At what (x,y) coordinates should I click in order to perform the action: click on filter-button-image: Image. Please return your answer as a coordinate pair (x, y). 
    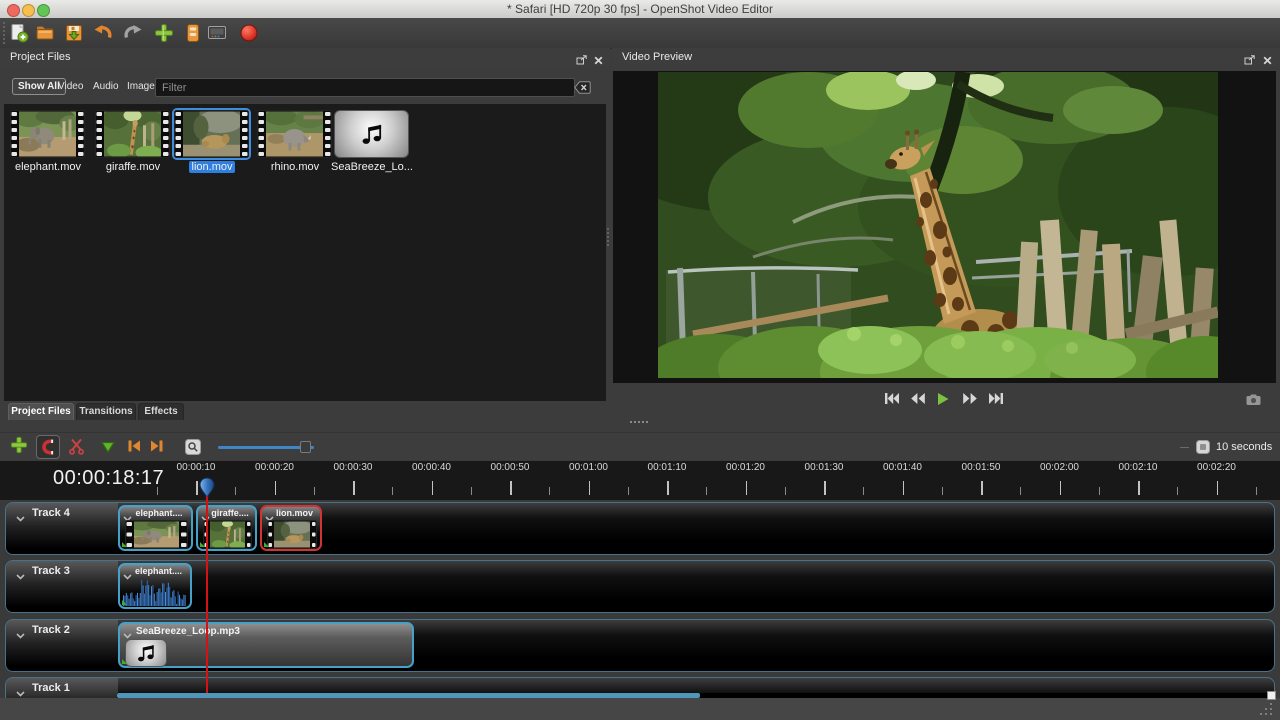
    Looking at the image, I should click on (141, 86).